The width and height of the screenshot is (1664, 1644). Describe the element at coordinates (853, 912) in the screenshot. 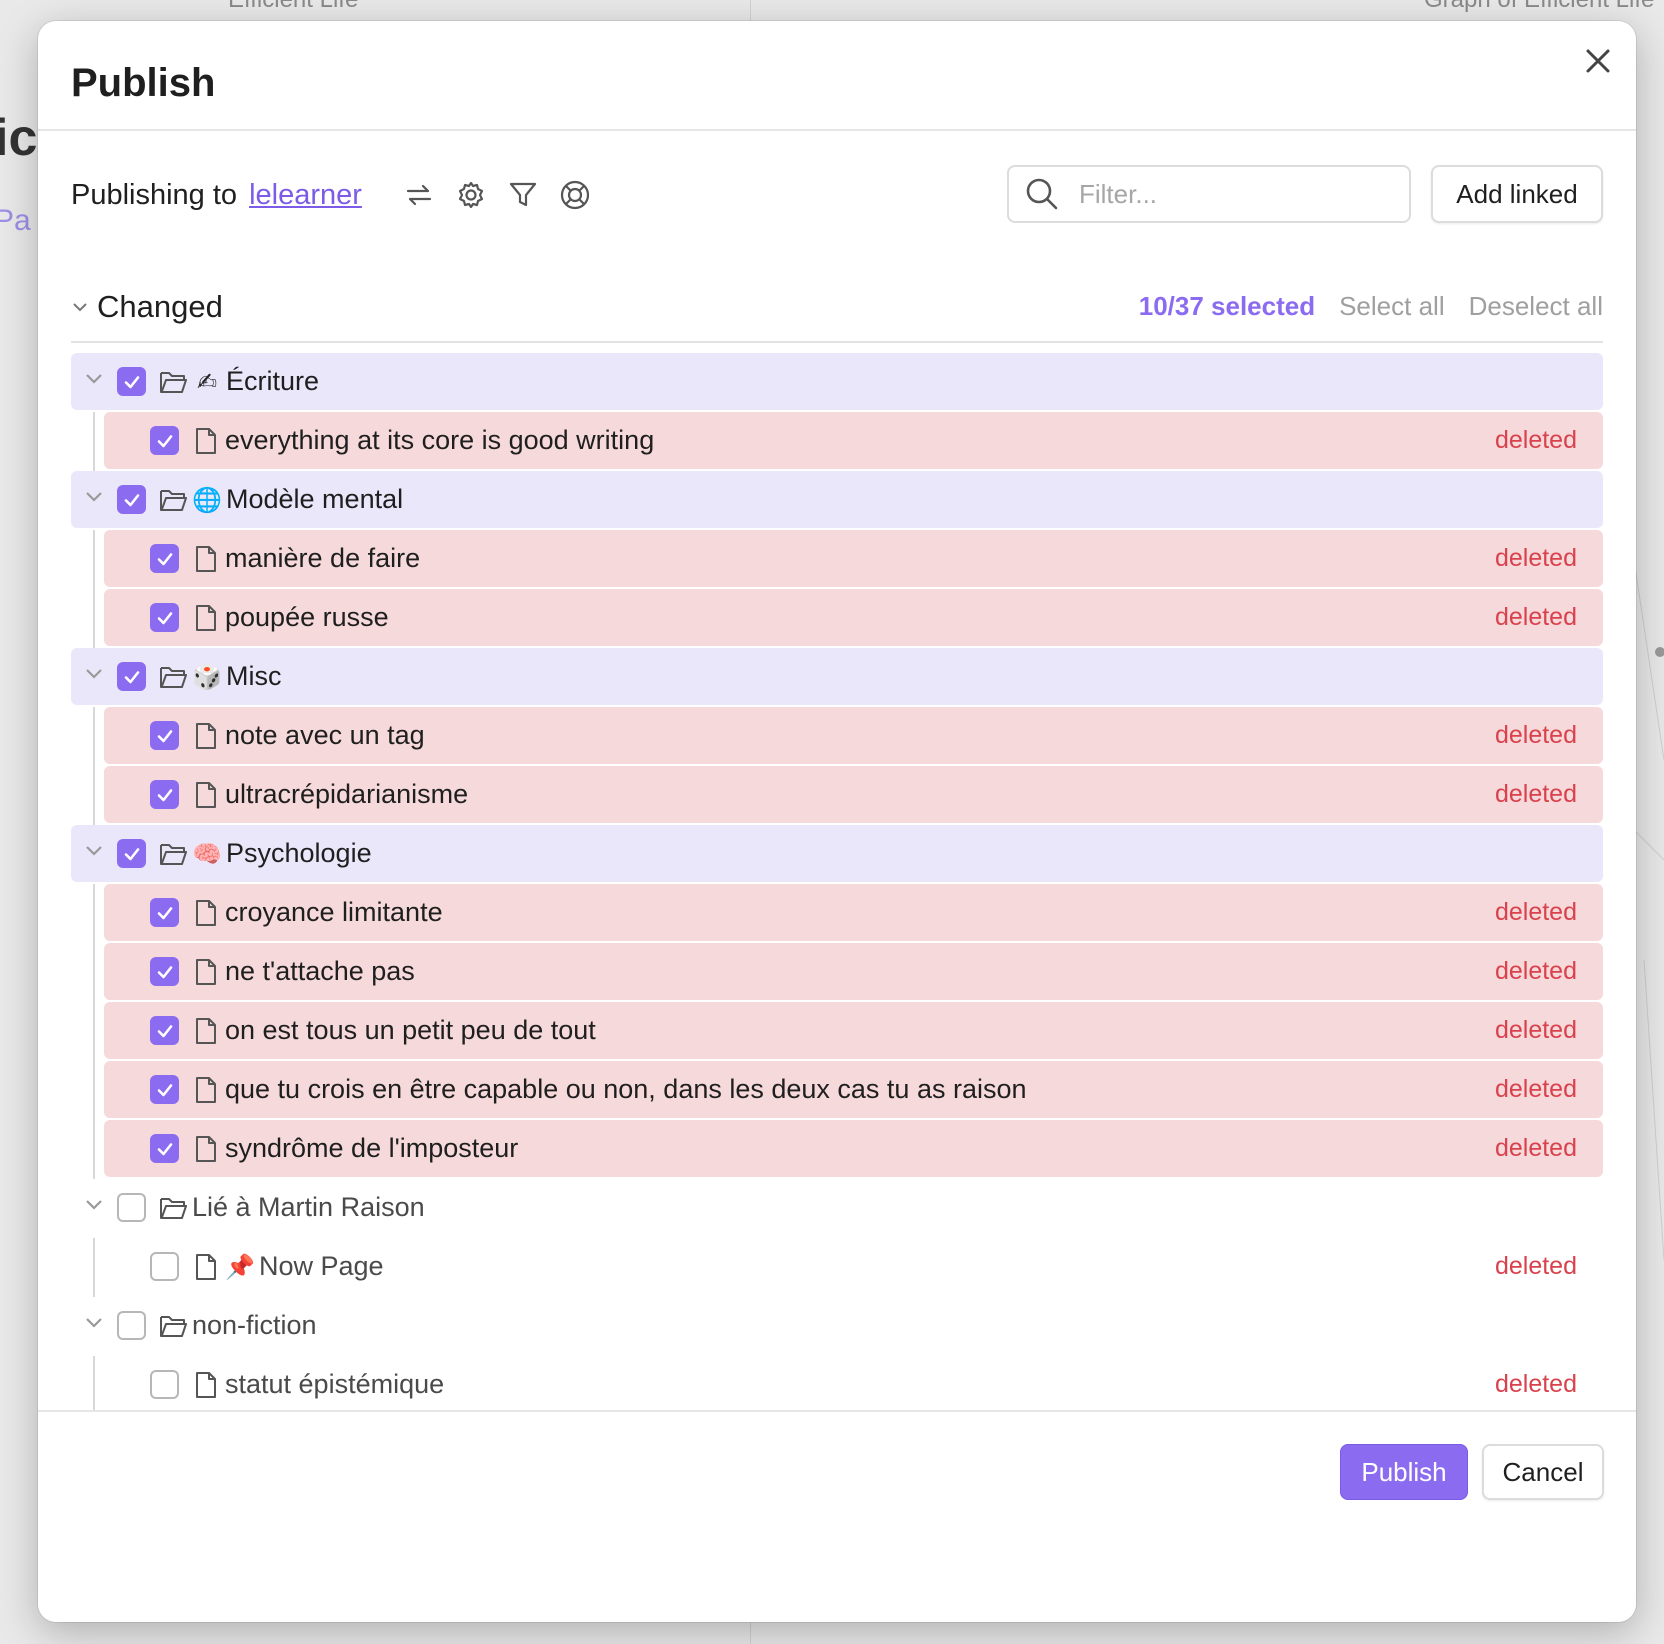

I see `file-row: croyance limitante deleted` at that location.